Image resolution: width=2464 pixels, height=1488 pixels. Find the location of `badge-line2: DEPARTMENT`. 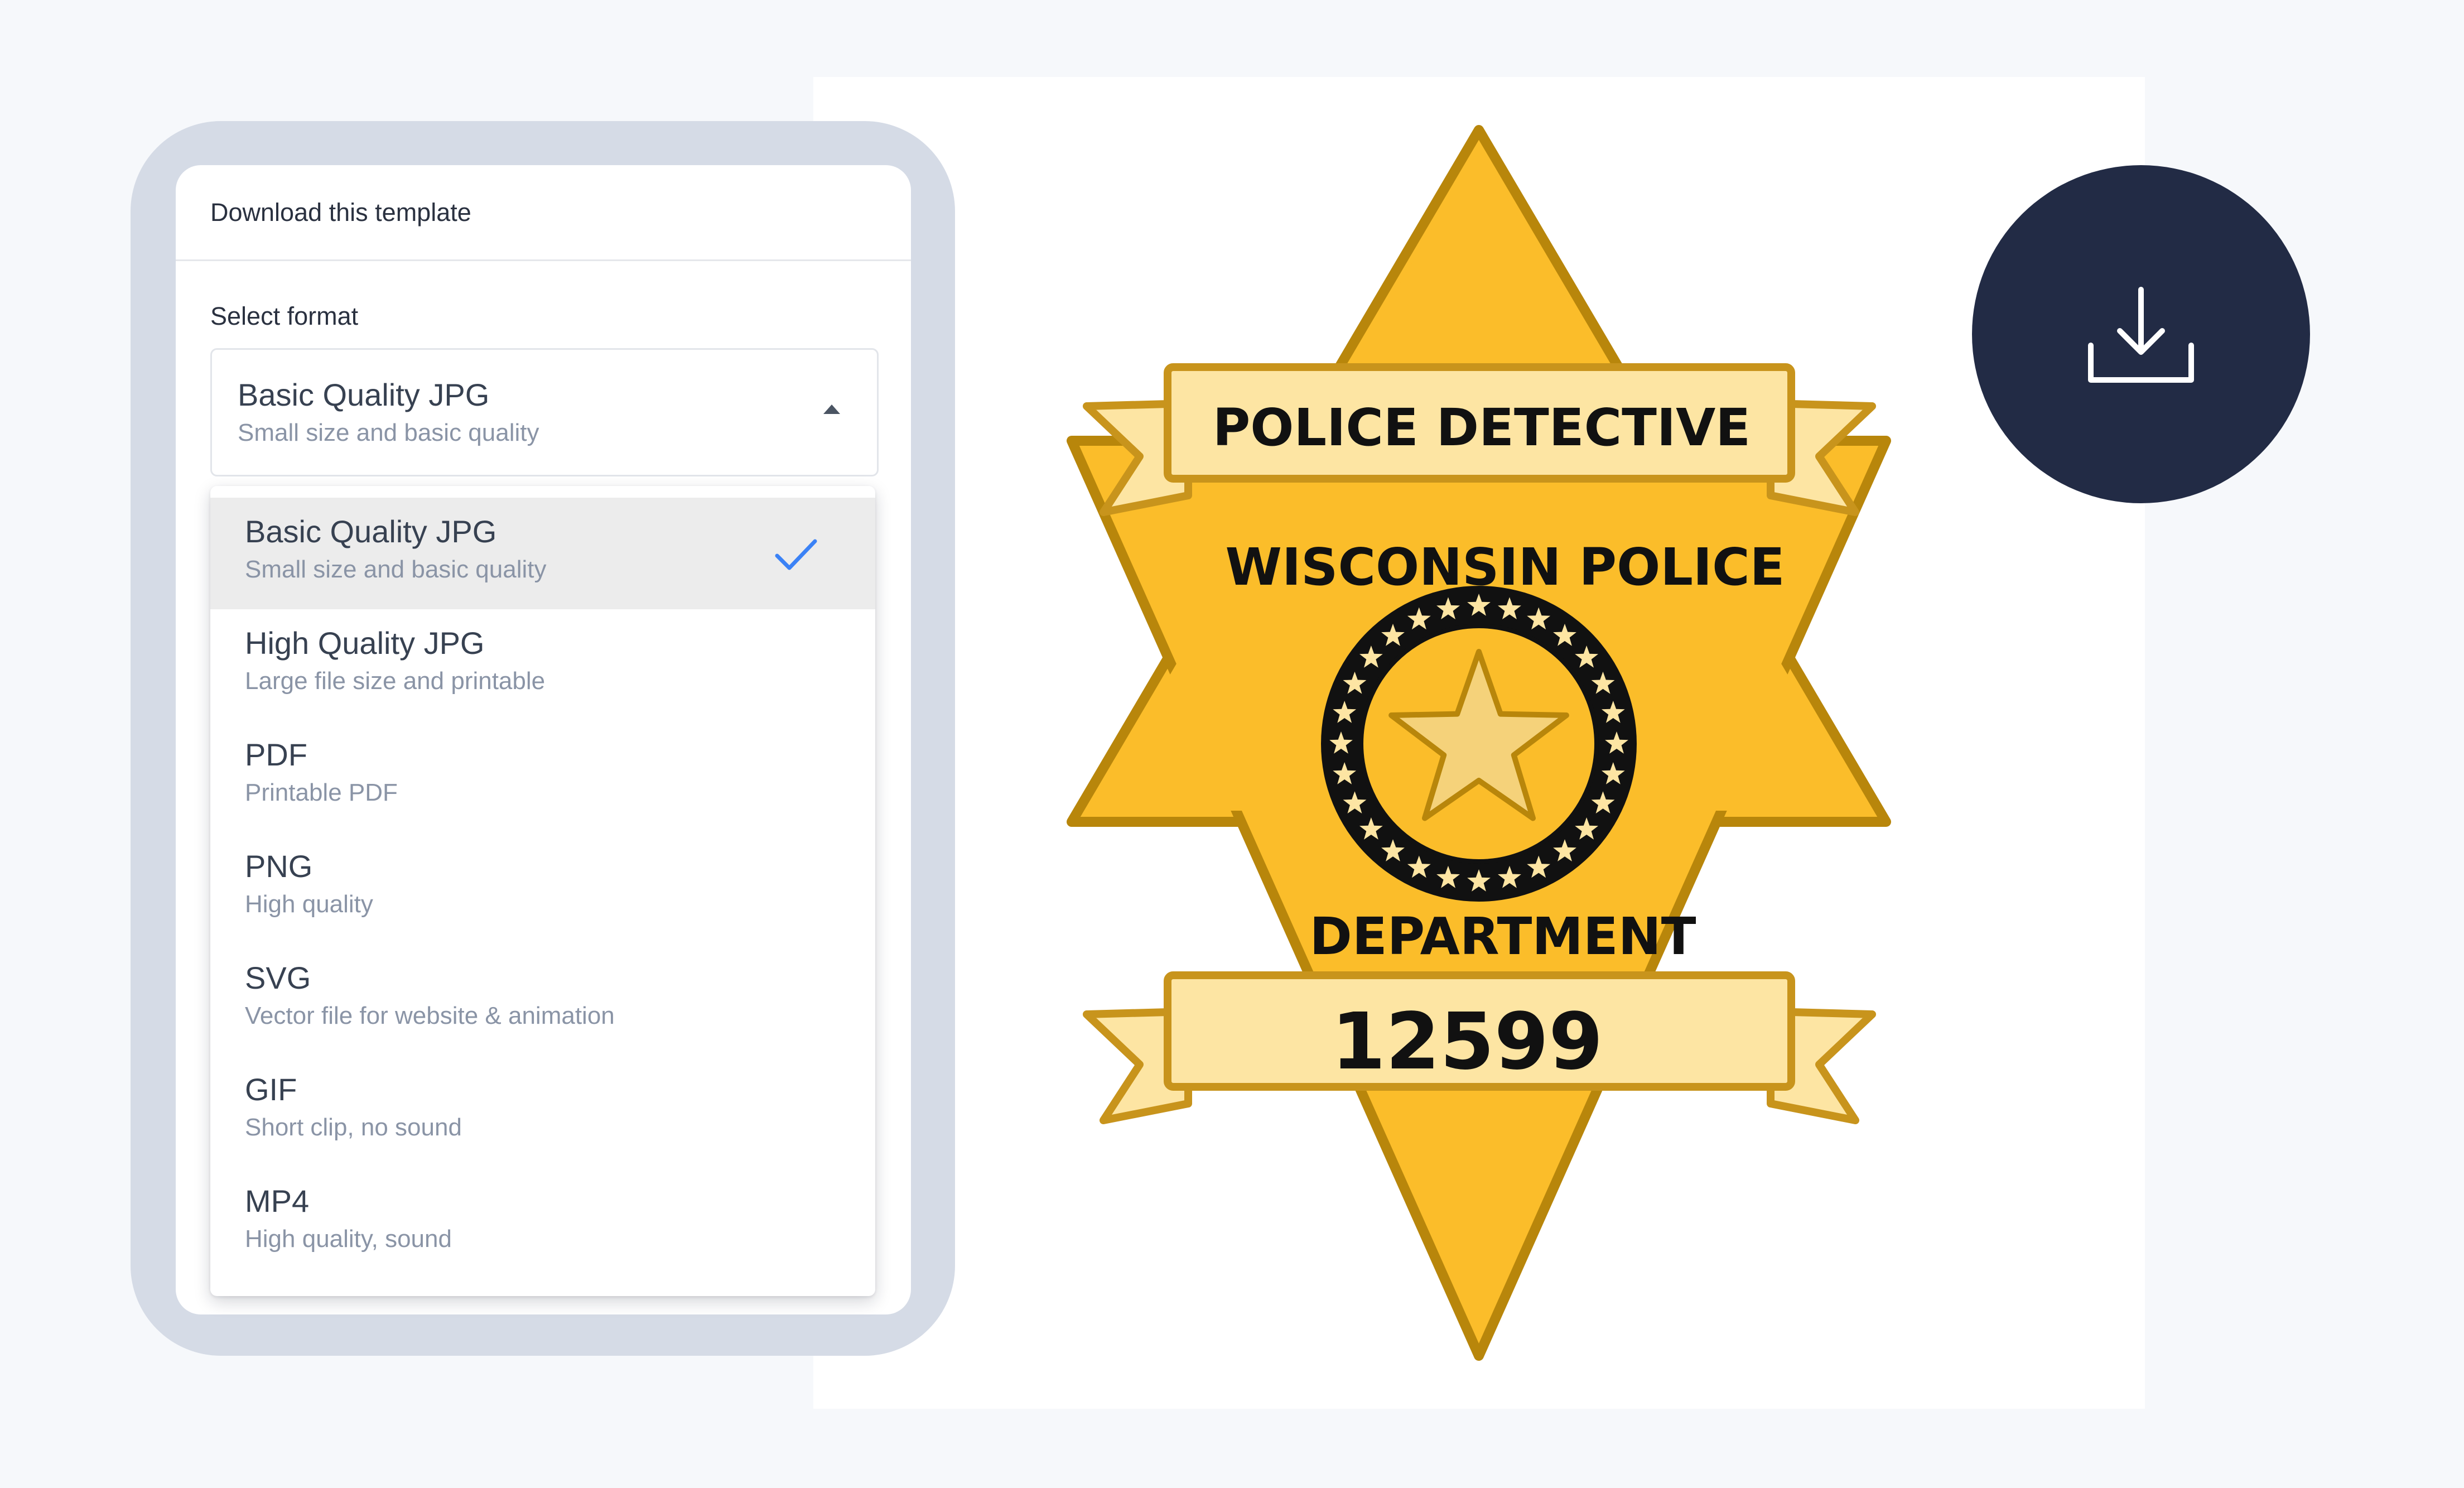

badge-line2: DEPARTMENT is located at coordinates (1503, 936).